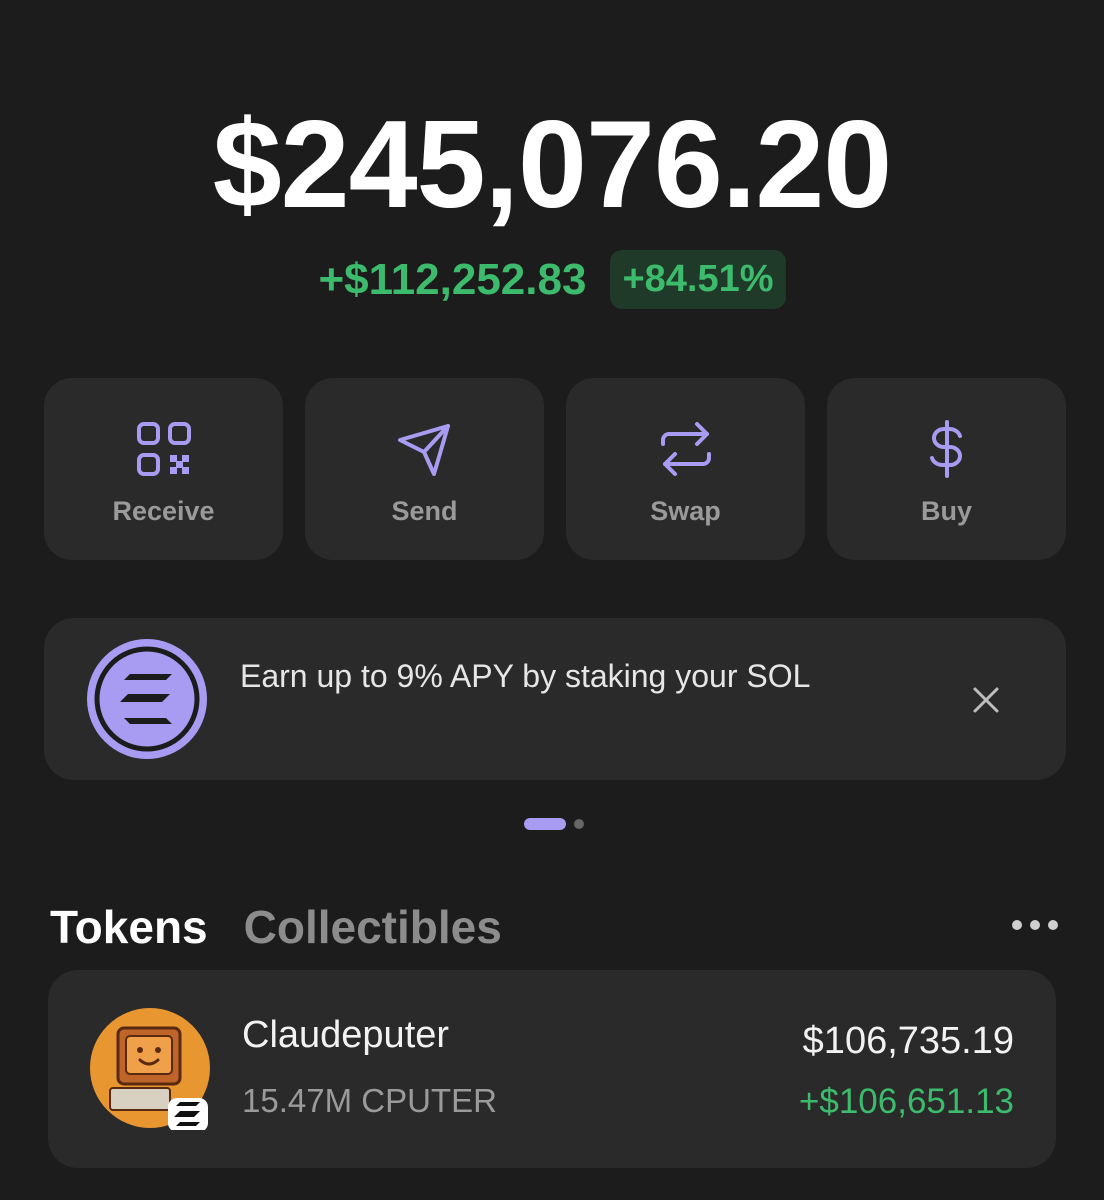  What do you see at coordinates (908, 1041) in the screenshot?
I see `token-value: $106,735.19` at bounding box center [908, 1041].